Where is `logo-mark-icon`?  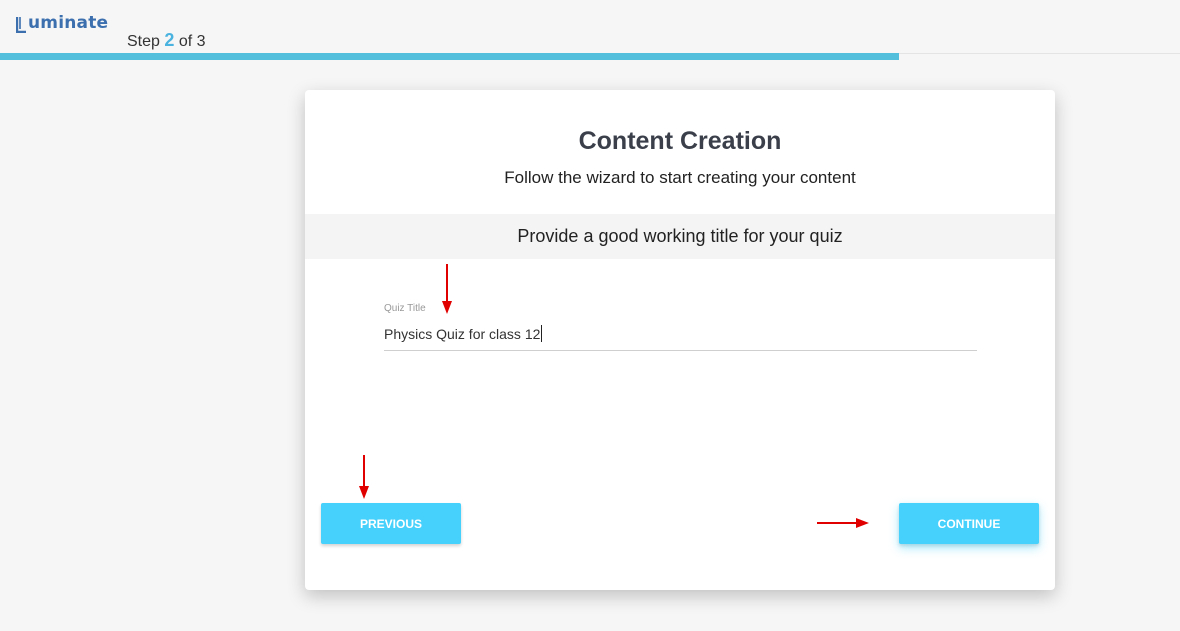 logo-mark-icon is located at coordinates (21, 25).